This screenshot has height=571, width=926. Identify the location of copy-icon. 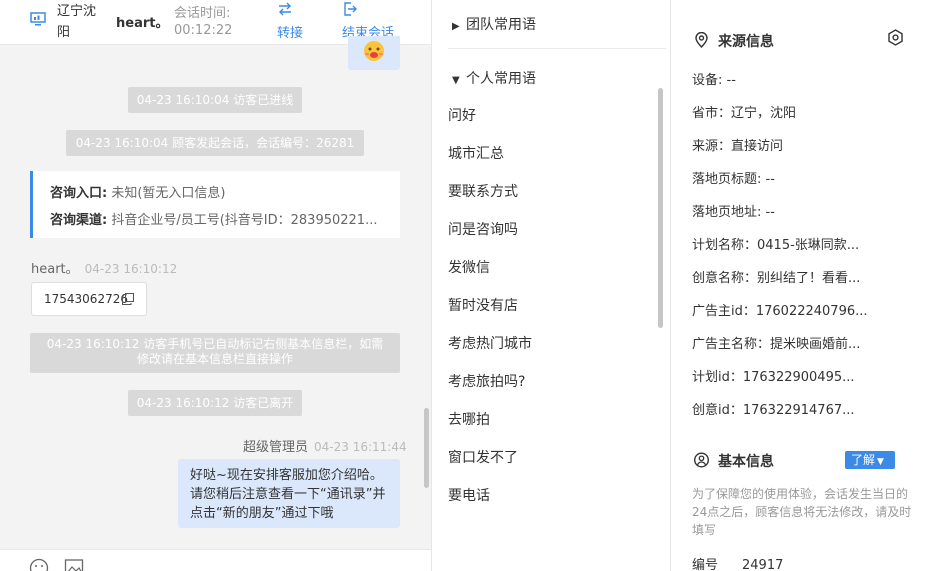
(128, 299).